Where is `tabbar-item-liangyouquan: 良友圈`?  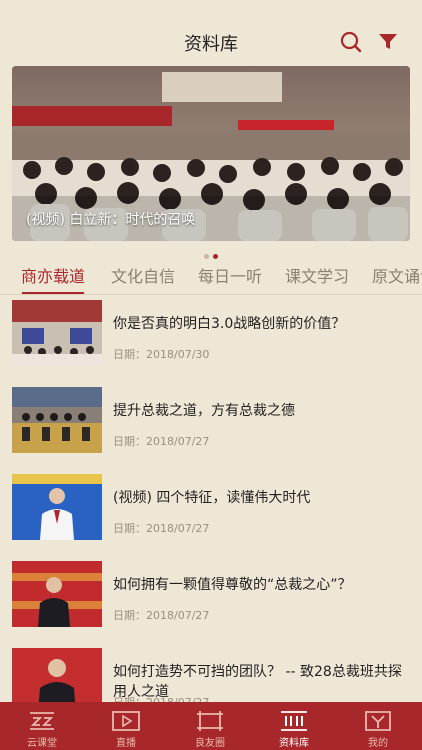
tabbar-item-liangyouquan: 良友圈 is located at coordinates (210, 726).